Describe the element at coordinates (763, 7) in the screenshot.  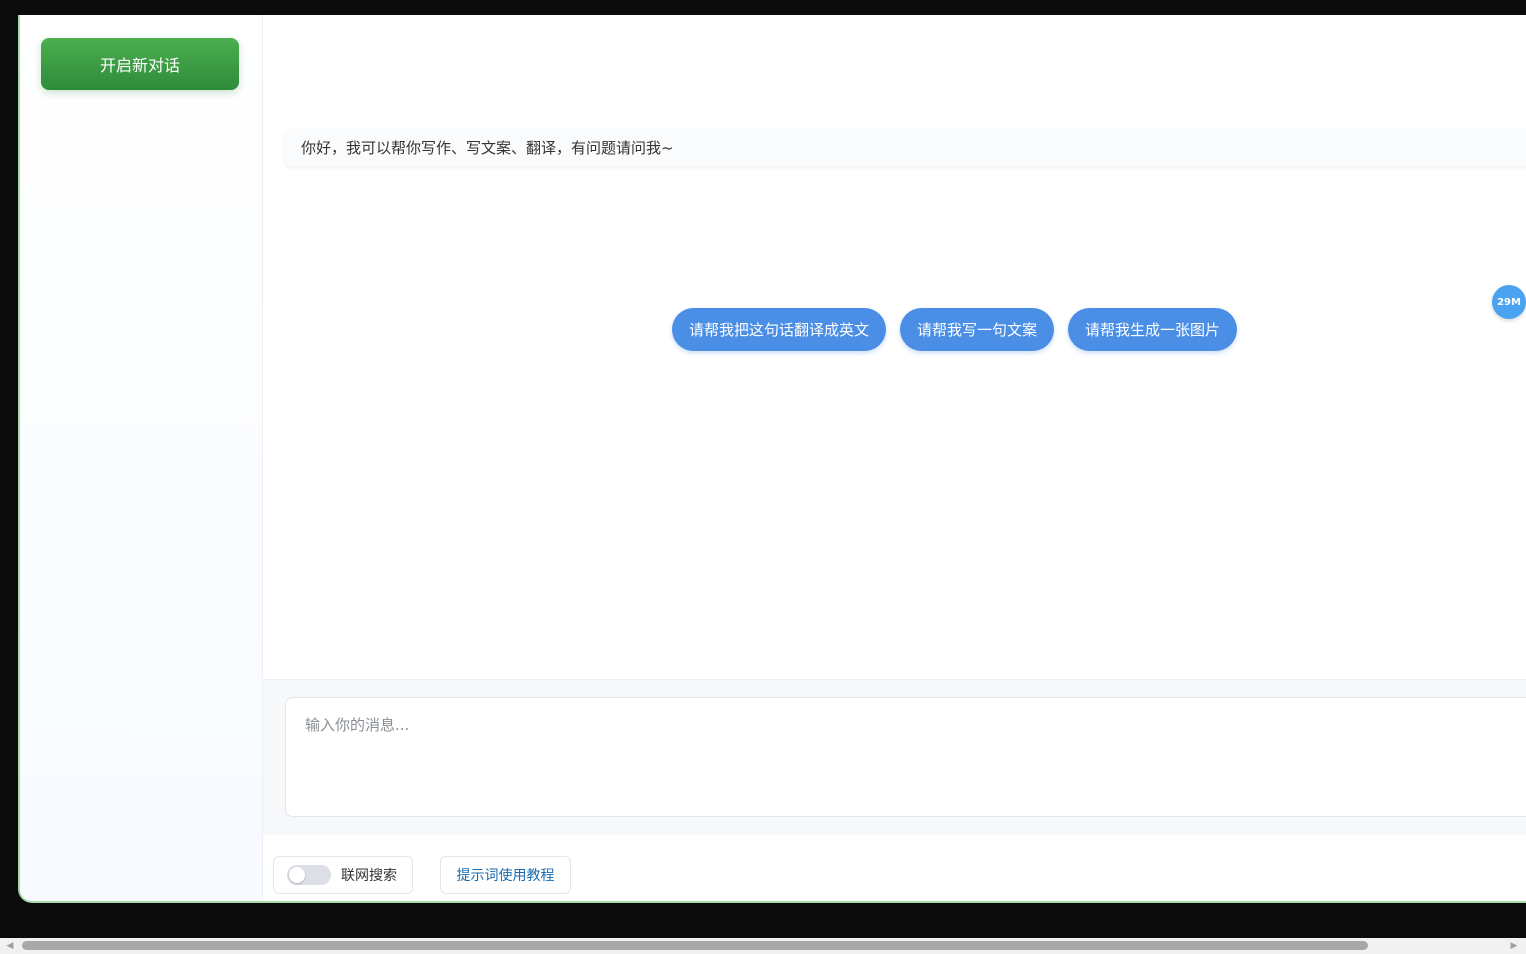
I see `window-top-bar` at that location.